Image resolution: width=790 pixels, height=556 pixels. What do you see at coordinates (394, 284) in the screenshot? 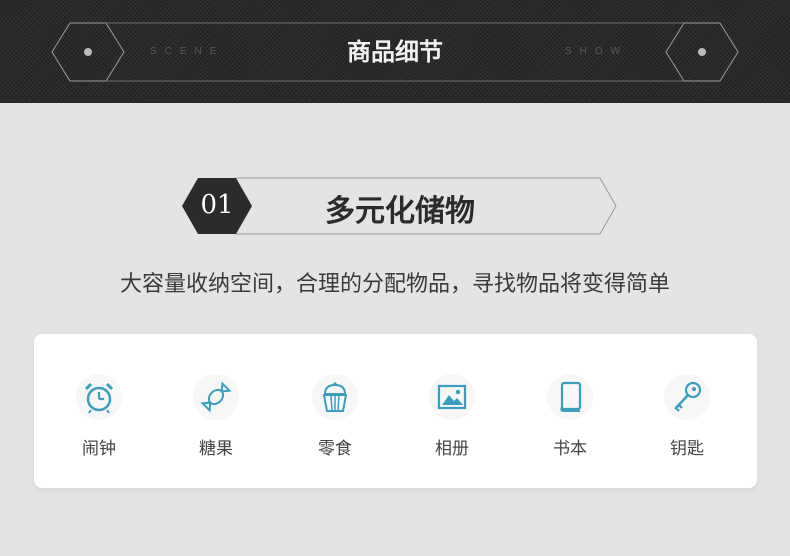
I see `section-subtitle: 大容量收纳空间，合理的分配物品，寻找物品将变得简单` at bounding box center [394, 284].